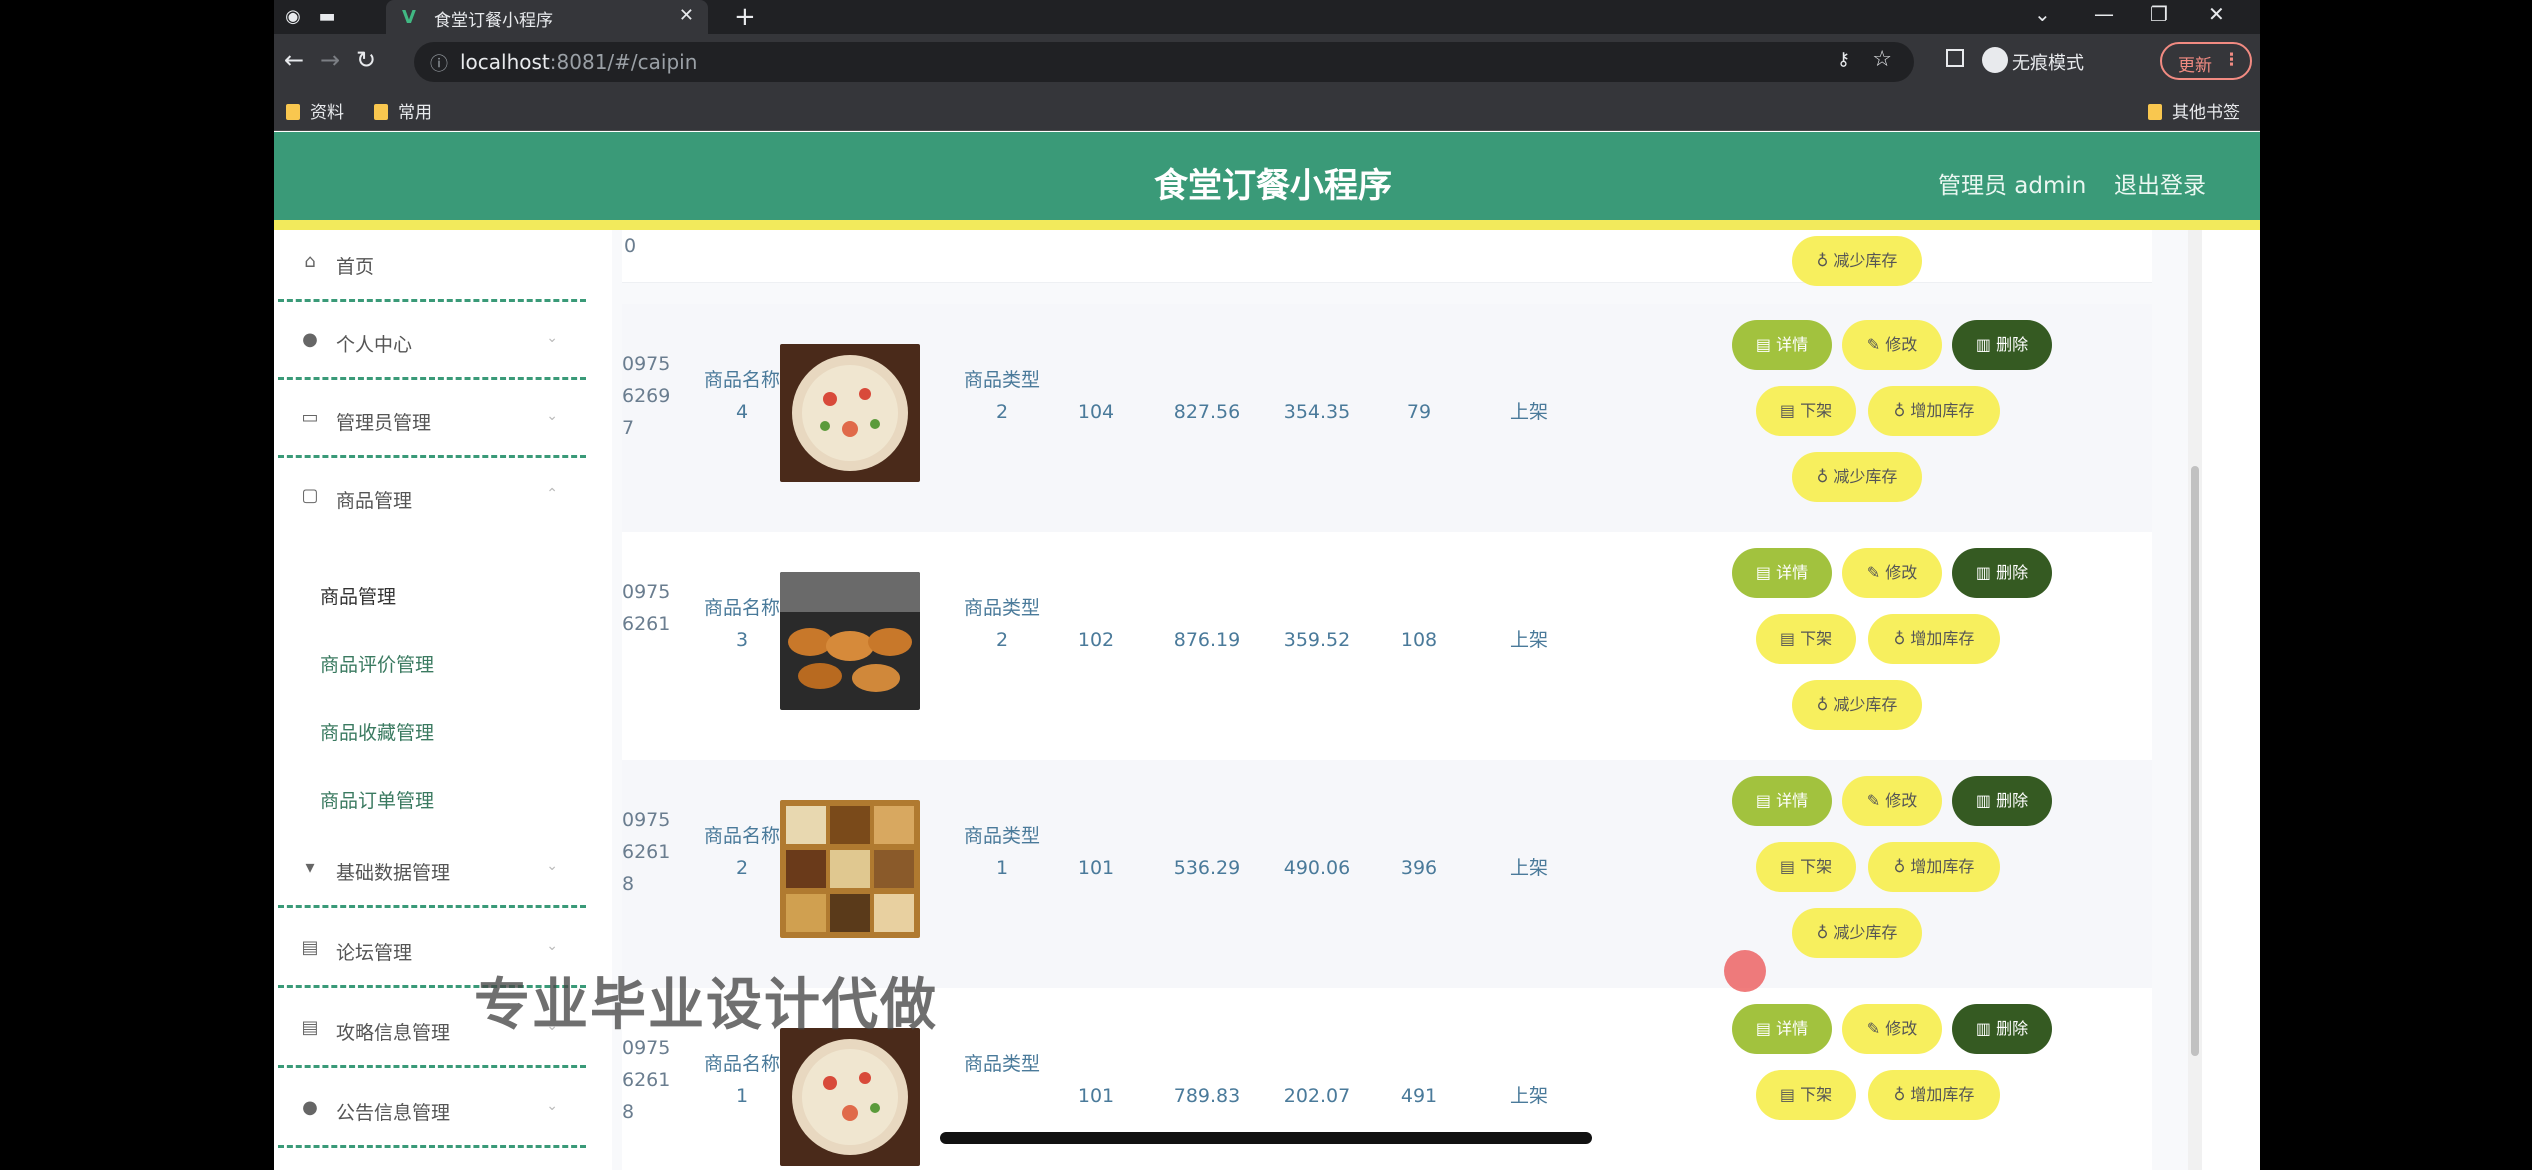 The width and height of the screenshot is (2532, 1170). I want to click on vertical-scrollbar, so click(2195, 700).